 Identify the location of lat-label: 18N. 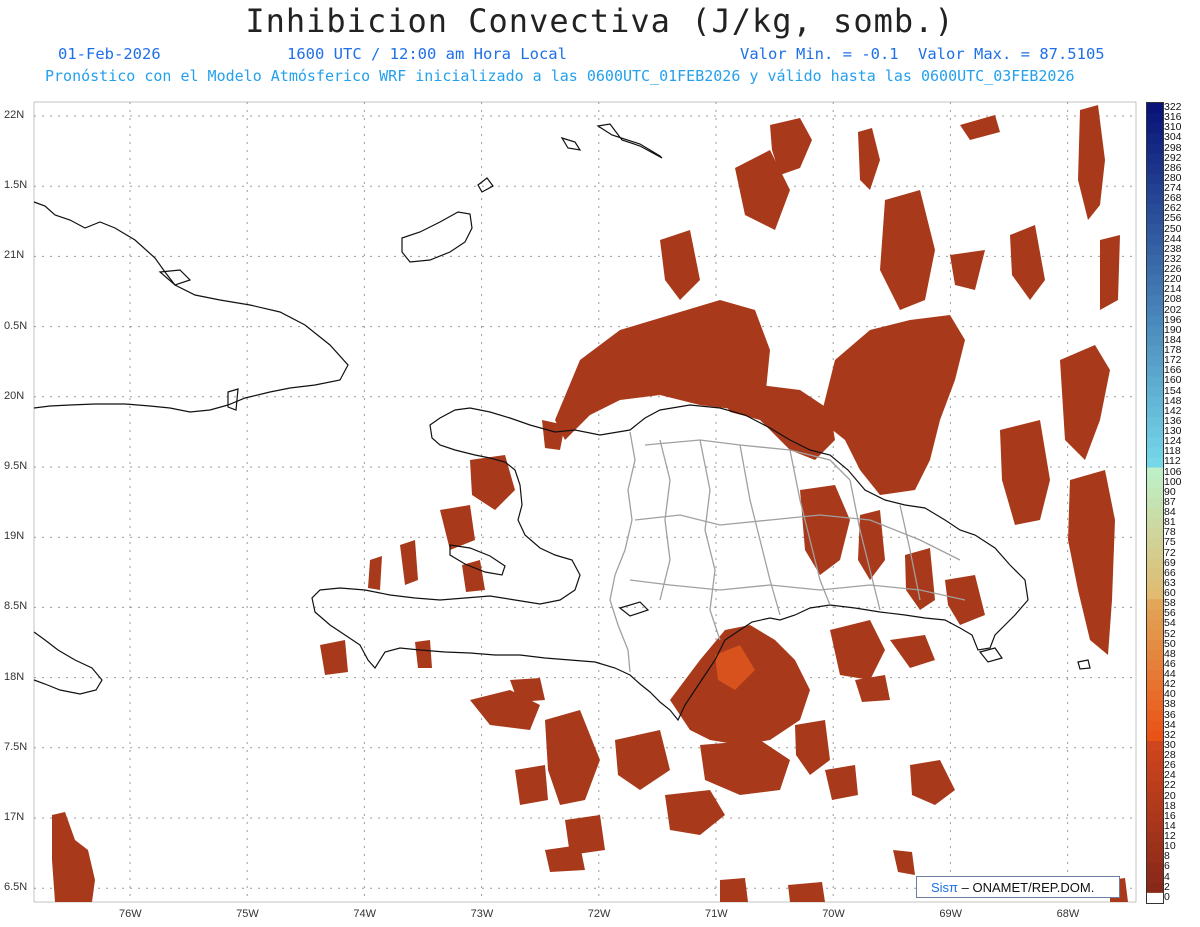
(14, 676).